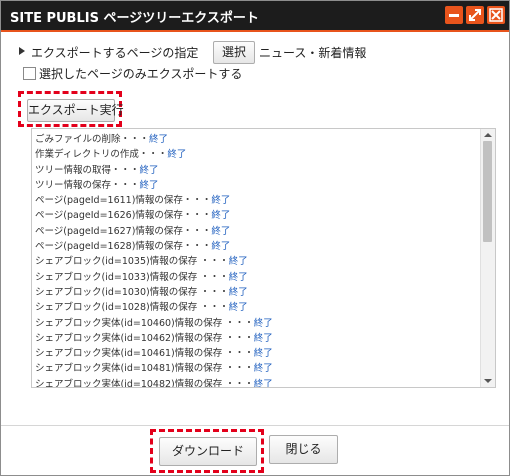 Image resolution: width=510 pixels, height=476 pixels. I want to click on log-line: シェアブロック実体(id=10462)情報の保存 ・・・終了, so click(255, 338).